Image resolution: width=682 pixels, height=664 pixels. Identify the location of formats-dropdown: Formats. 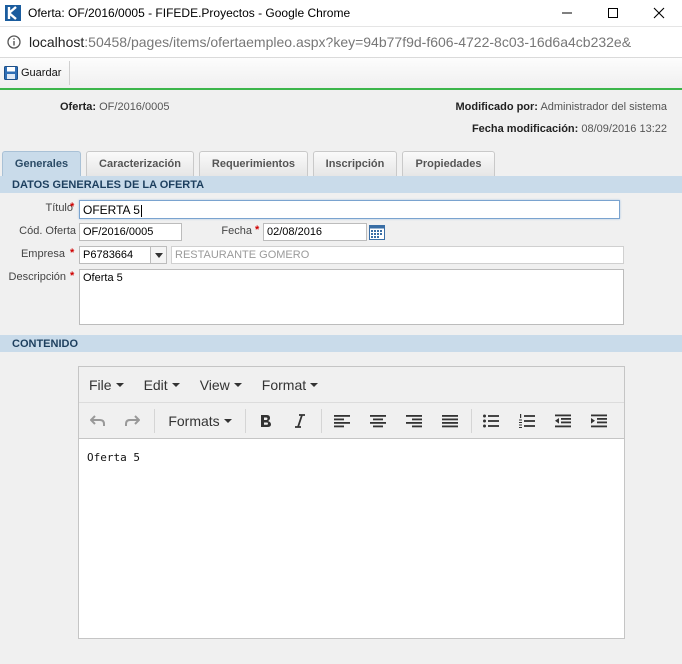
(200, 421).